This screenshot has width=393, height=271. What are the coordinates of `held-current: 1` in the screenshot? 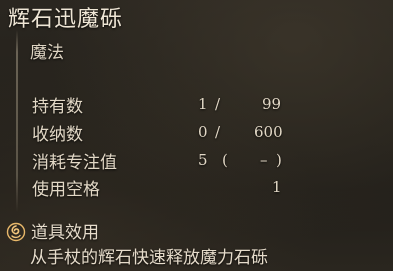 It's located at (203, 104).